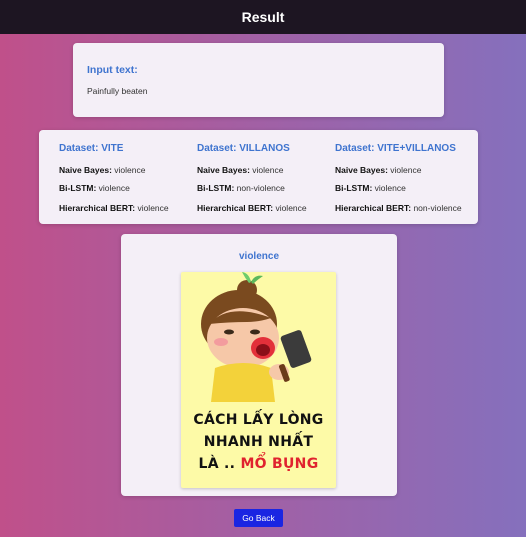 The image size is (526, 537). Describe the element at coordinates (258, 420) in the screenshot. I see `meme-caption-line: CÁCH LẤY LÒNG` at that location.